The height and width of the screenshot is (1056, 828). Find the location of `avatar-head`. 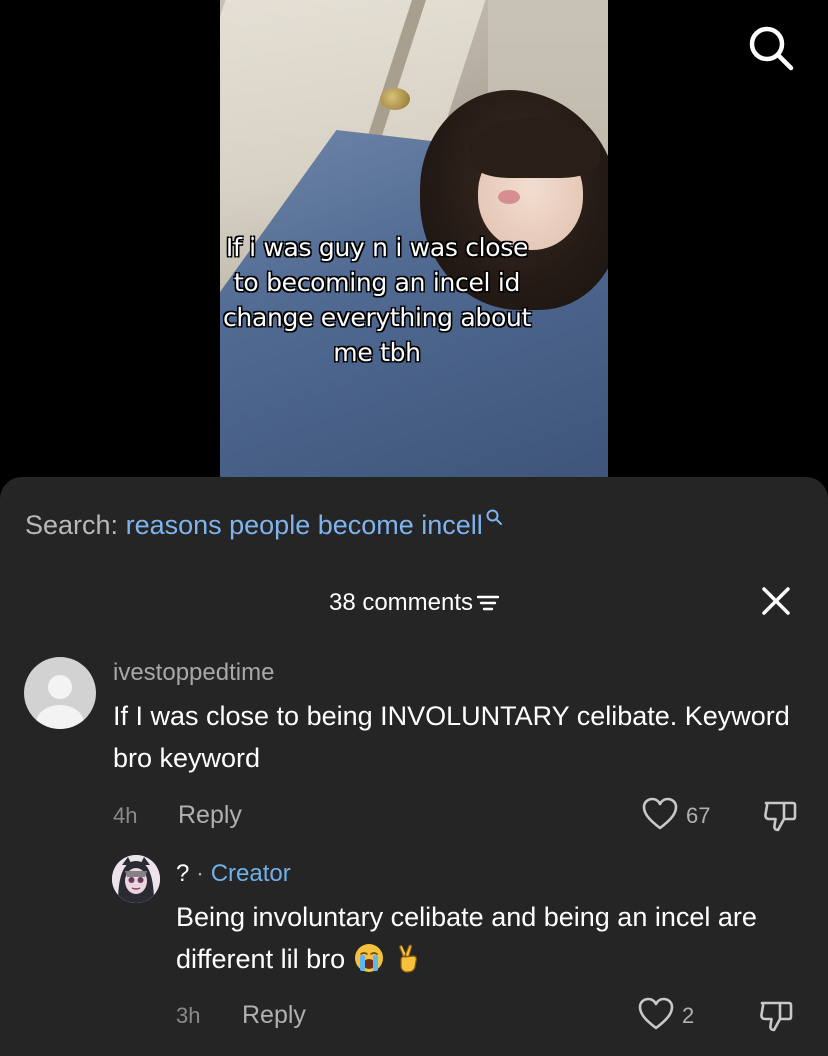

avatar-head is located at coordinates (60, 687).